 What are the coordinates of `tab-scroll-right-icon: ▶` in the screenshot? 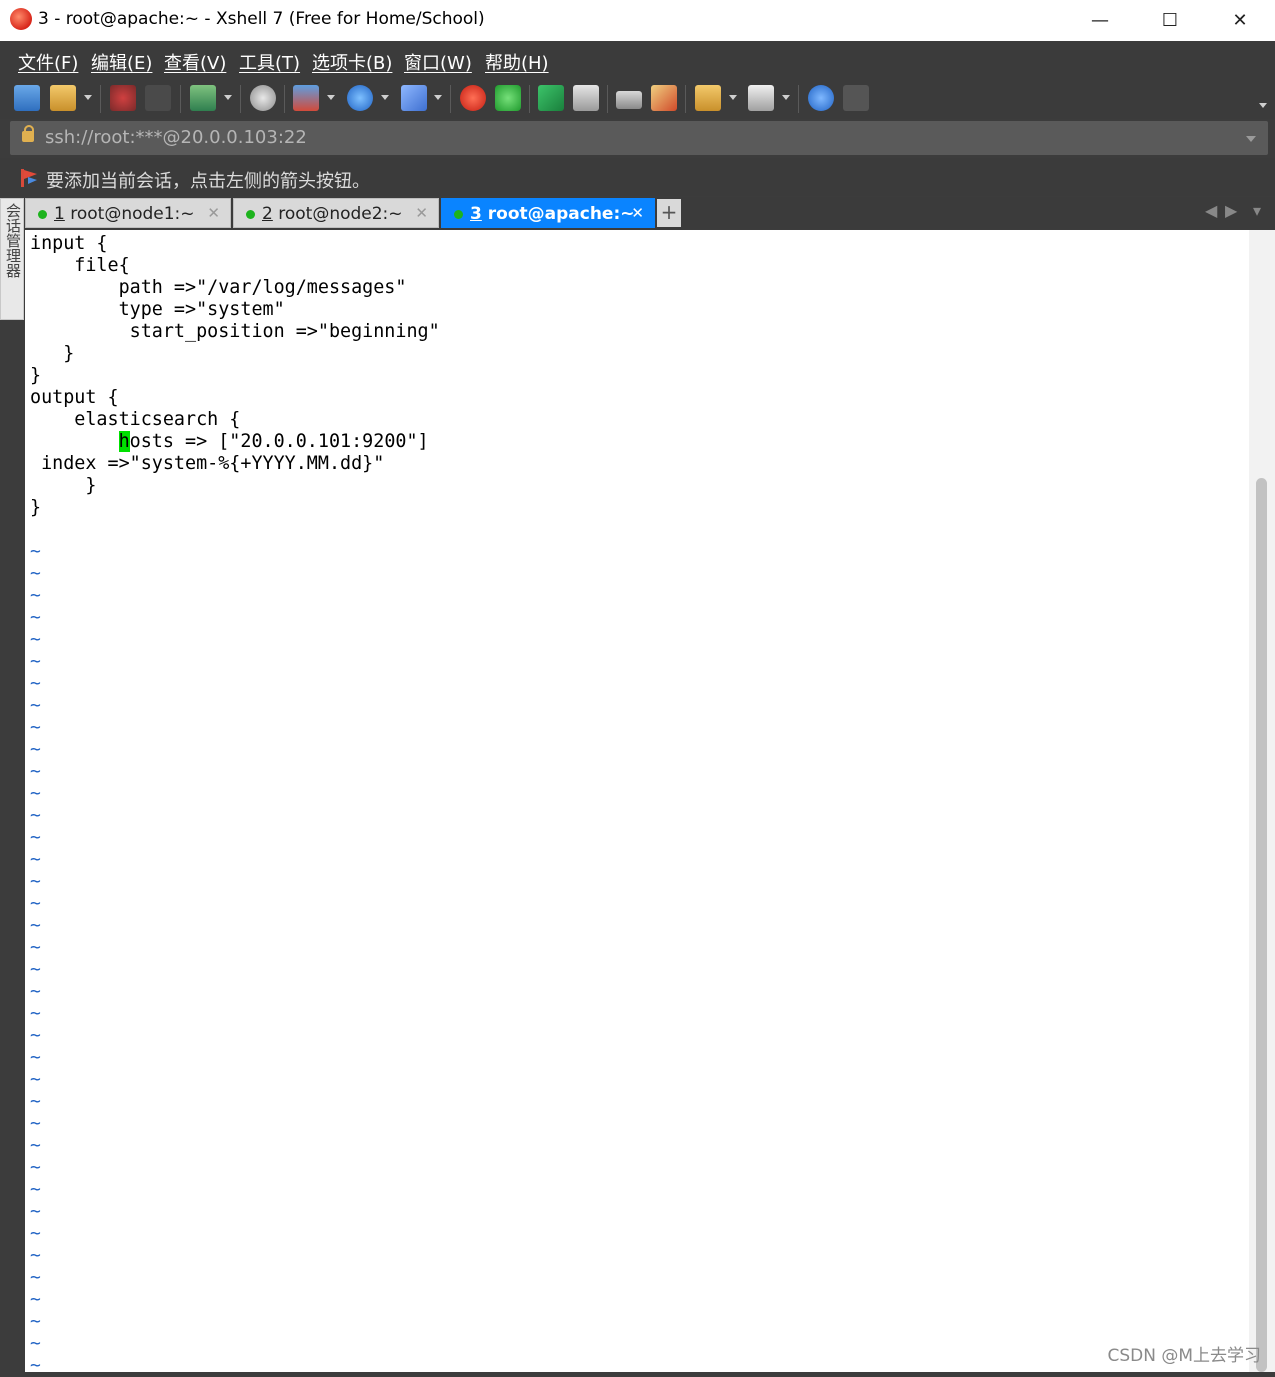 It's located at (1231, 210).